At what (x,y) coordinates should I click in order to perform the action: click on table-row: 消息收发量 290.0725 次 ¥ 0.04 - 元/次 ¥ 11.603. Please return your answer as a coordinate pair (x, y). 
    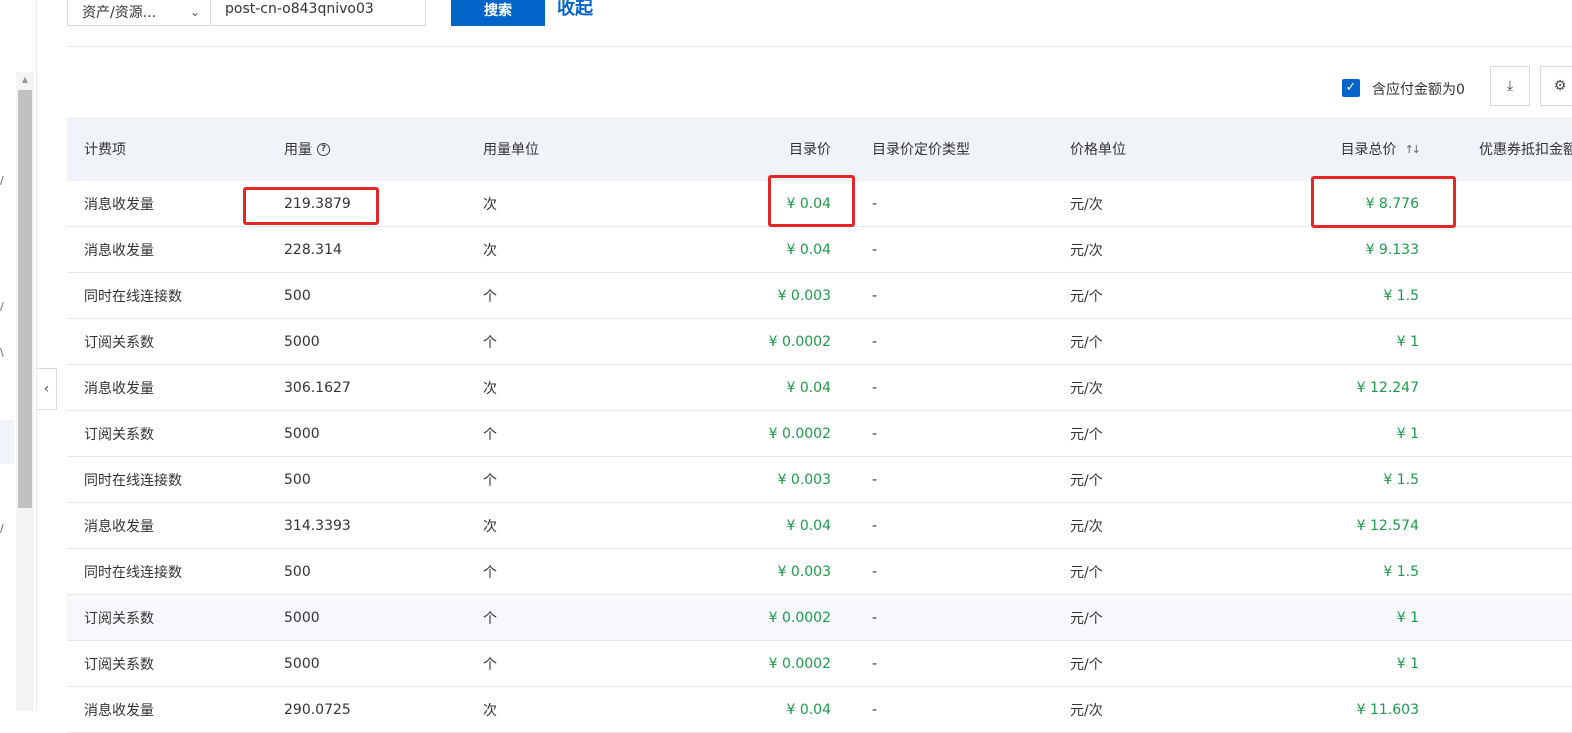
    Looking at the image, I should click on (819, 710).